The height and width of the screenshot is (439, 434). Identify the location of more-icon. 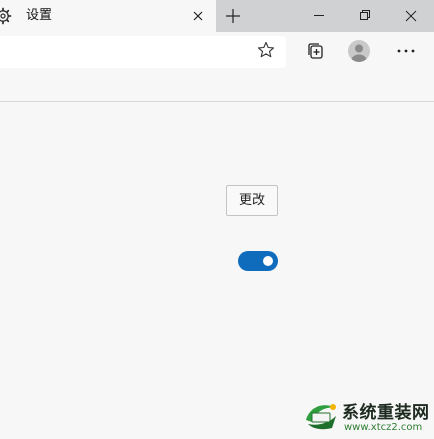
(406, 51).